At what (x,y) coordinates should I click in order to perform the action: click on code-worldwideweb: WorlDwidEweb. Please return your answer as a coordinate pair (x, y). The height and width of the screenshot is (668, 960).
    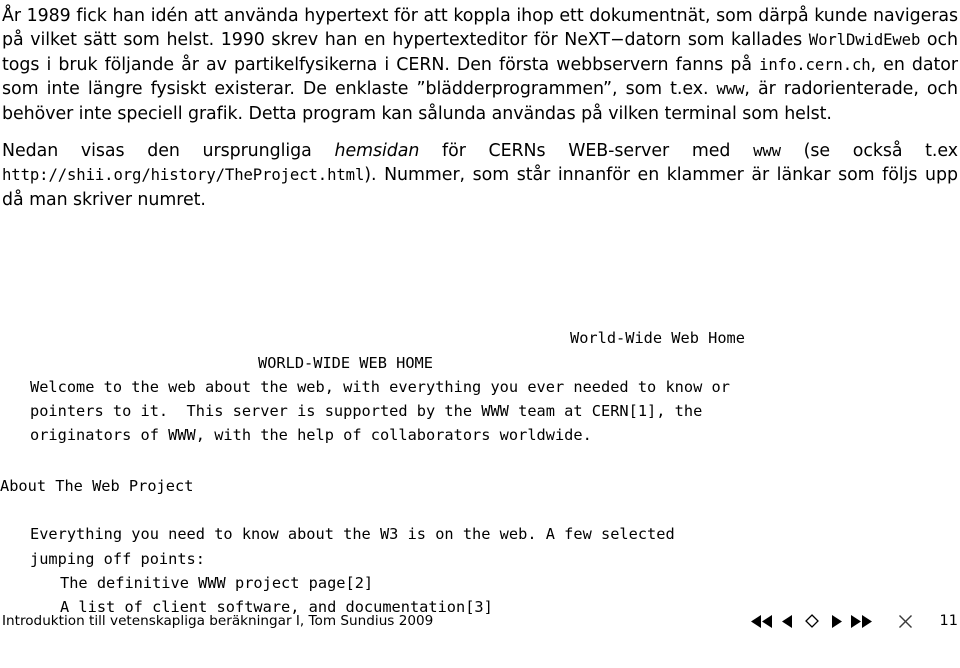
    Looking at the image, I should click on (864, 40).